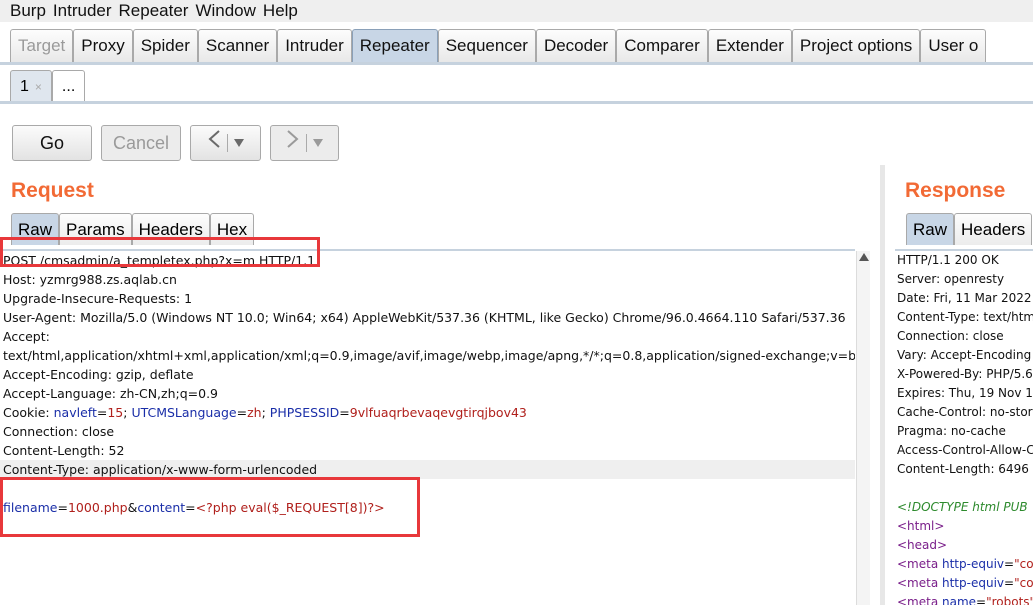 This screenshot has height=605, width=1033. Describe the element at coordinates (965, 317) in the screenshot. I see `header-content-type: Content-Type: text/html` at that location.